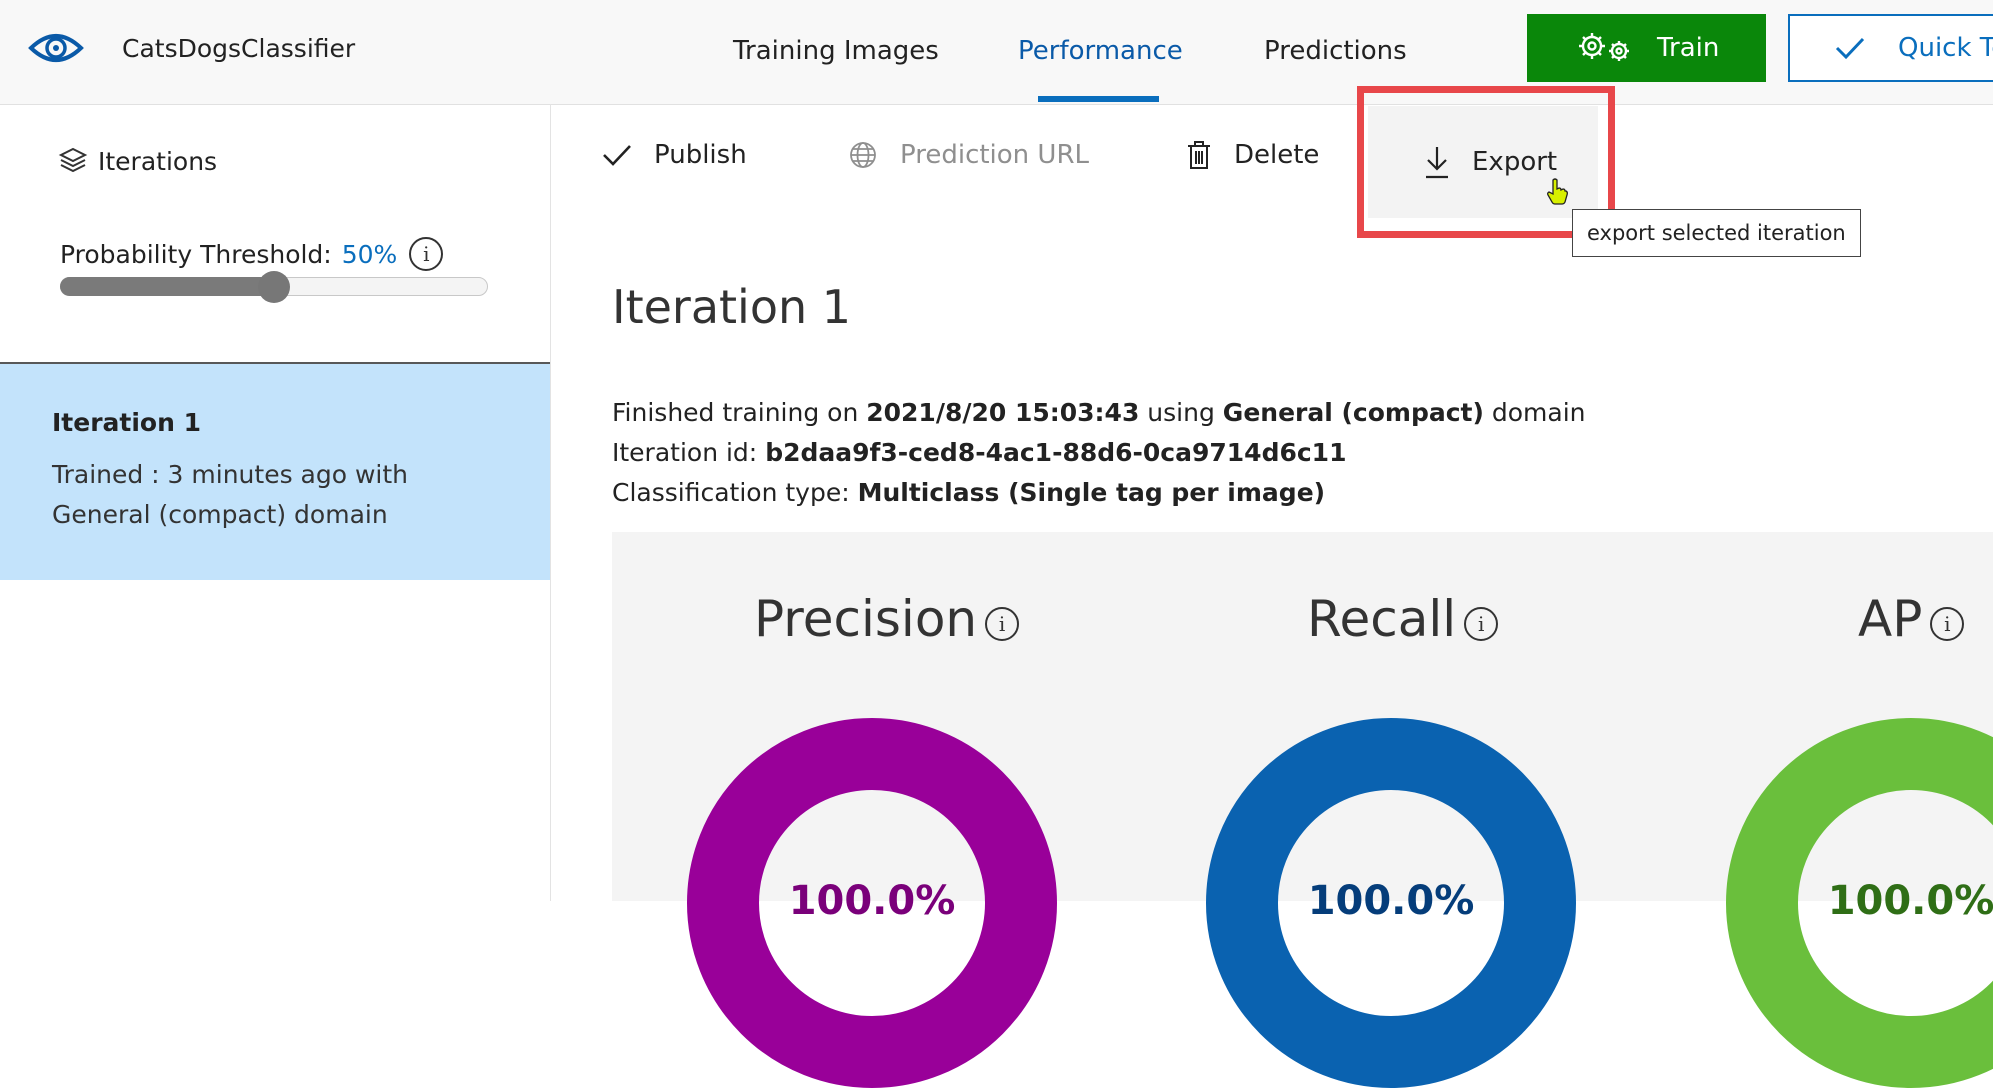 The width and height of the screenshot is (1993, 1088). Describe the element at coordinates (1557, 194) in the screenshot. I see `hand-cursor-icon` at that location.